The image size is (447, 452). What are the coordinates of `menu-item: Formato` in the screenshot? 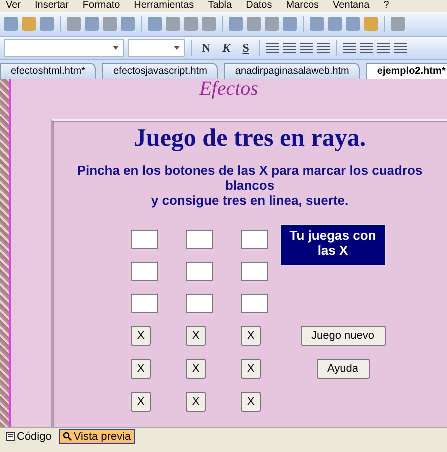 It's located at (101, 6).